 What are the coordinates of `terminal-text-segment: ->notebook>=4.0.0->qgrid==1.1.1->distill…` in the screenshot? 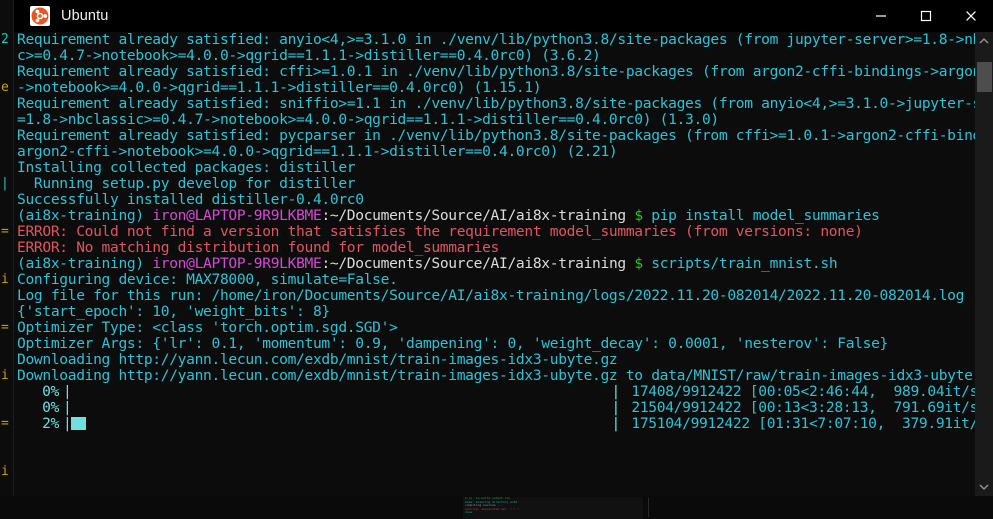 It's located at (279, 87).